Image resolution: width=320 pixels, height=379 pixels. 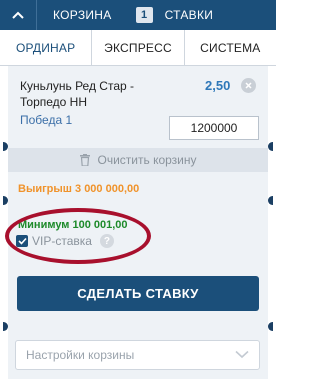 I want to click on clear-cart-button: Очистить корзину, so click(x=138, y=160).